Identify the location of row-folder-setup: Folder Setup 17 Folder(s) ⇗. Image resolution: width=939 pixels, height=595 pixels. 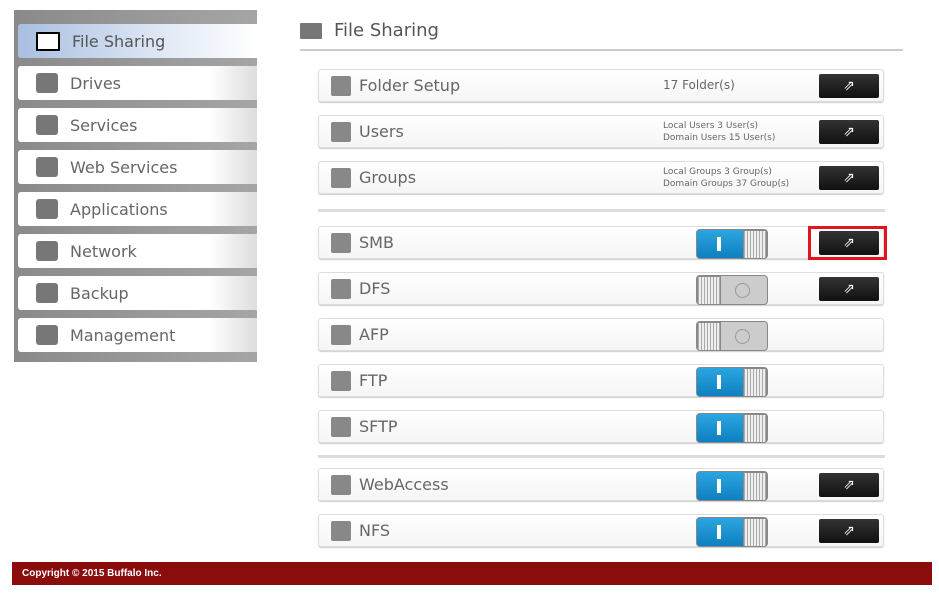
(601, 85).